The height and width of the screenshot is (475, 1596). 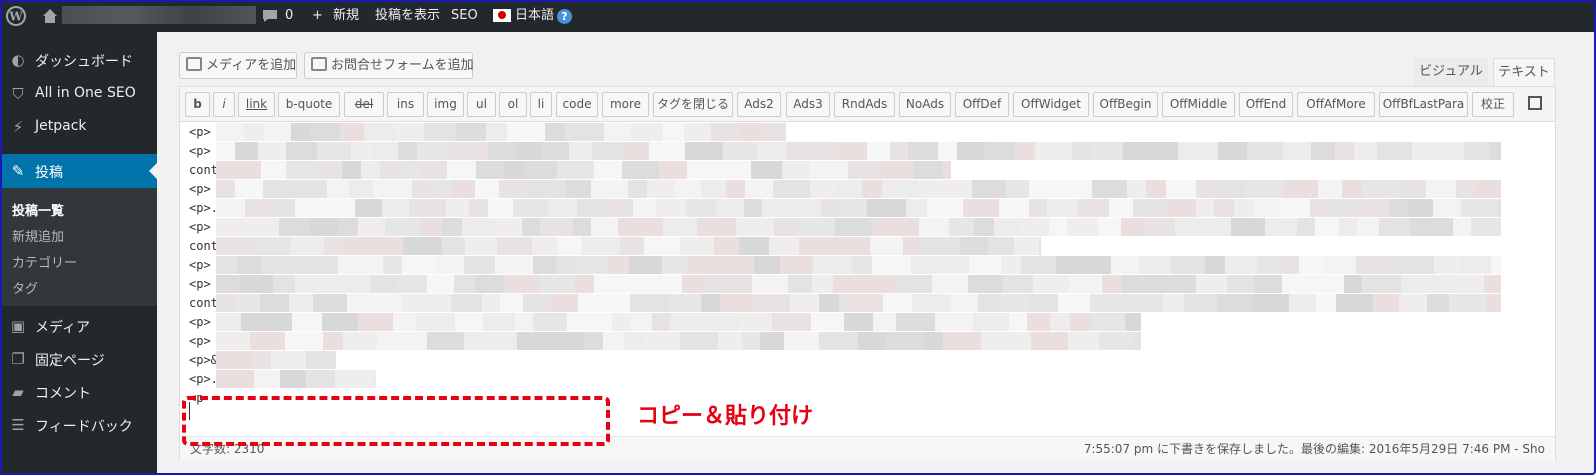 I want to click on seo-menu-link: SEO, so click(x=464, y=16).